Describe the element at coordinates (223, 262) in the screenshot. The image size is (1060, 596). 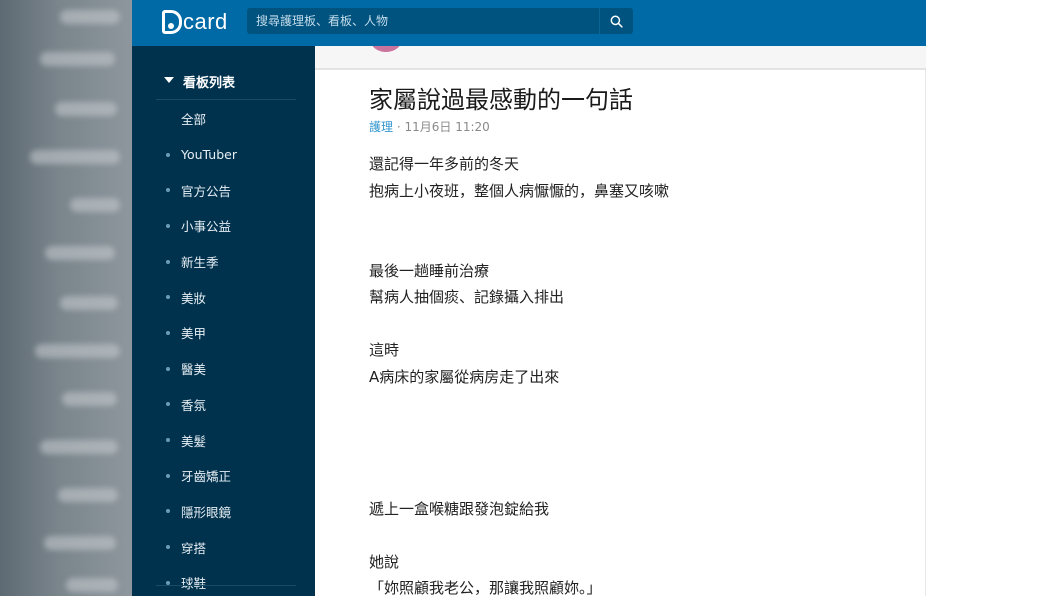
I see `sidebar-item-freshman: 新生季` at that location.